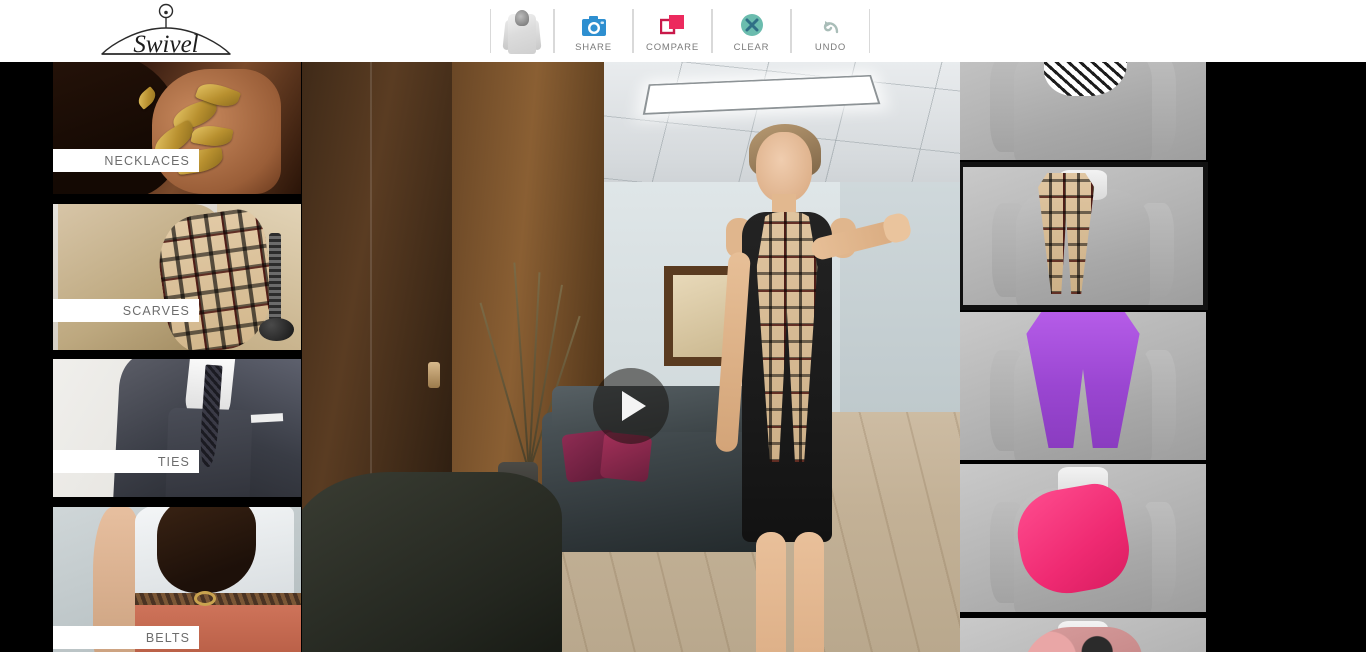  I want to click on plaid-scarf-trench-coat-photo, so click(177, 277).